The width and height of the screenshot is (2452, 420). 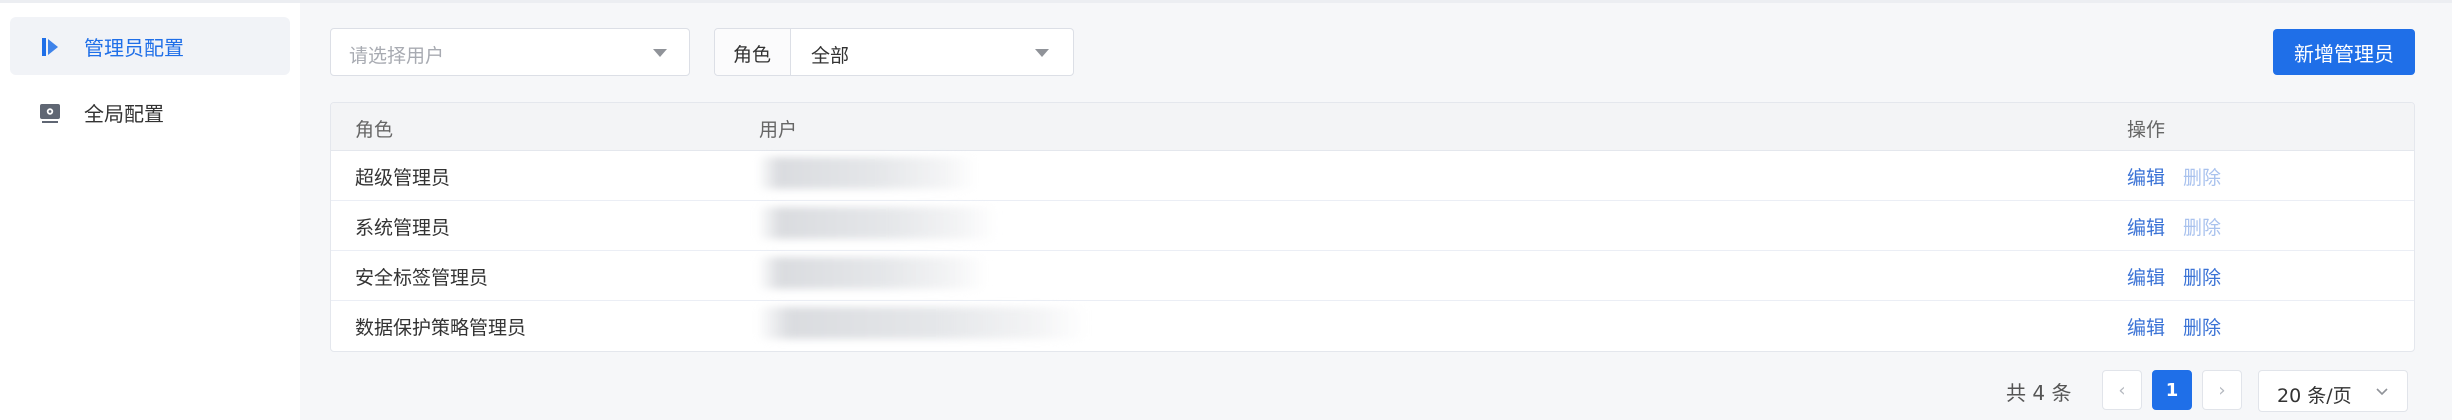 I want to click on user-select: 请选择用户, so click(x=510, y=52).